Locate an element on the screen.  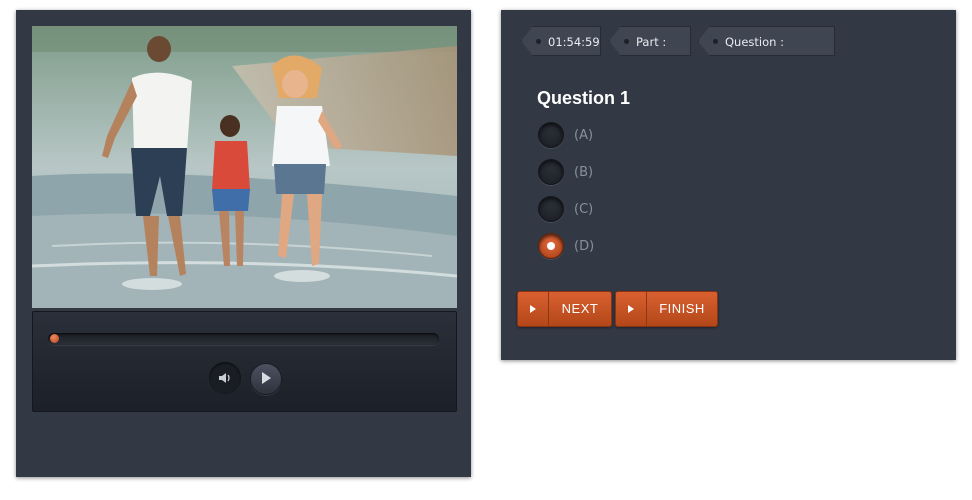
speaker-icon is located at coordinates (225, 378).